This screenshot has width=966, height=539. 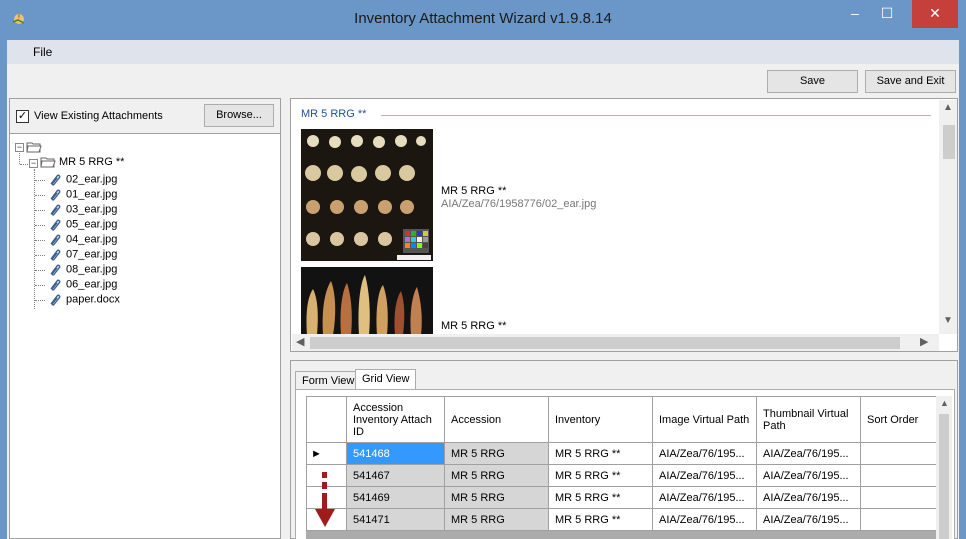 I want to click on preview-horizontal-scrollbar: ◀ ▶, so click(x=615, y=342).